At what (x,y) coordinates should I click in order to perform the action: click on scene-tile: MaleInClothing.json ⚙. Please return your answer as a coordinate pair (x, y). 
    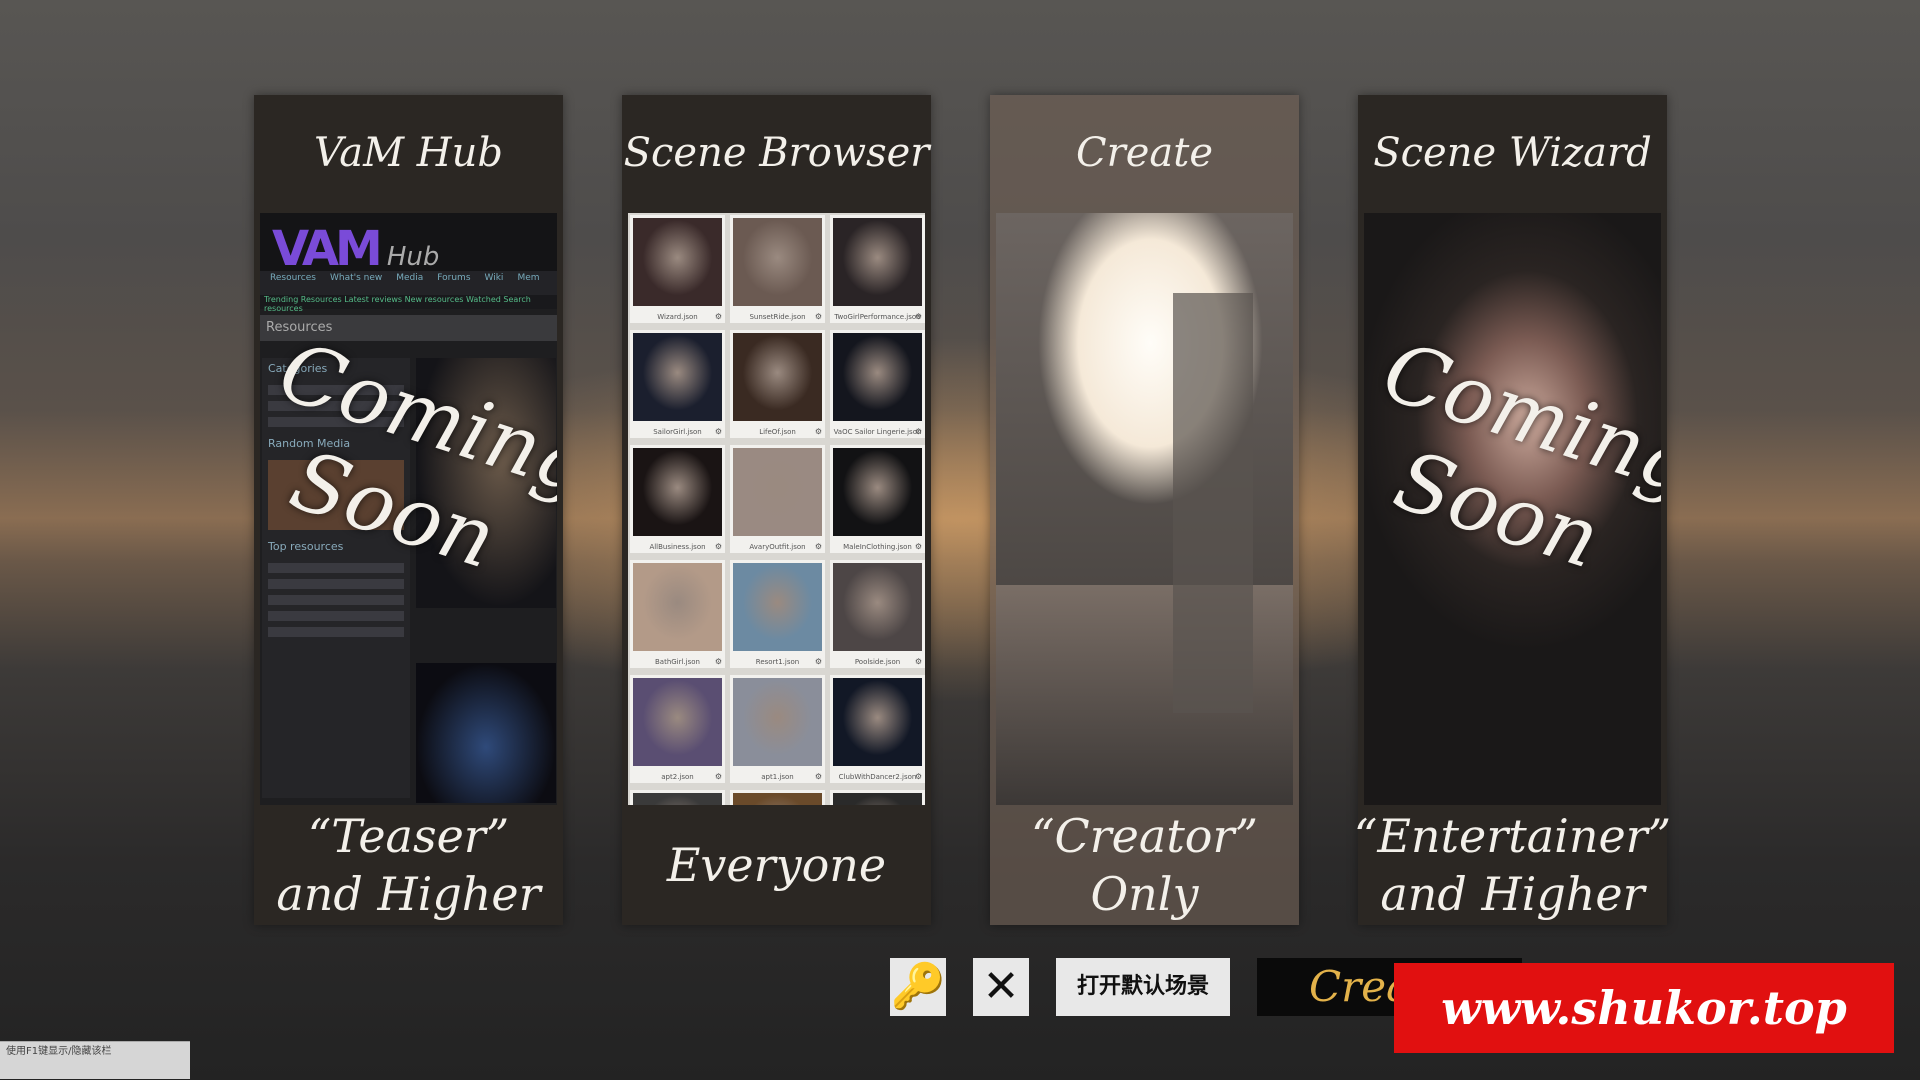
    Looking at the image, I should click on (877, 499).